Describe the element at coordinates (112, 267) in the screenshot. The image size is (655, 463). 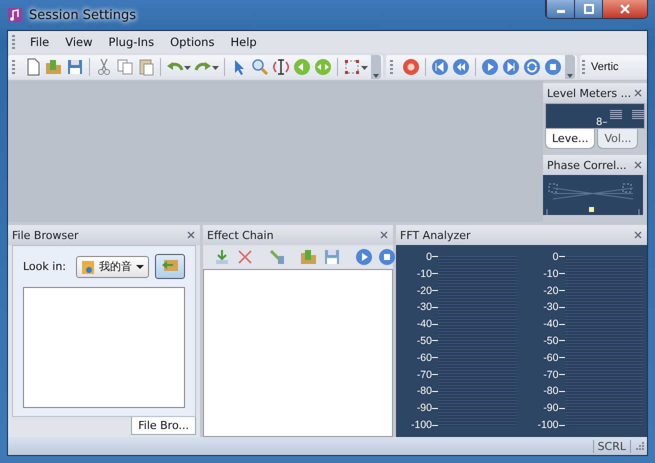
I see `folder-dropdown: 我的音` at that location.